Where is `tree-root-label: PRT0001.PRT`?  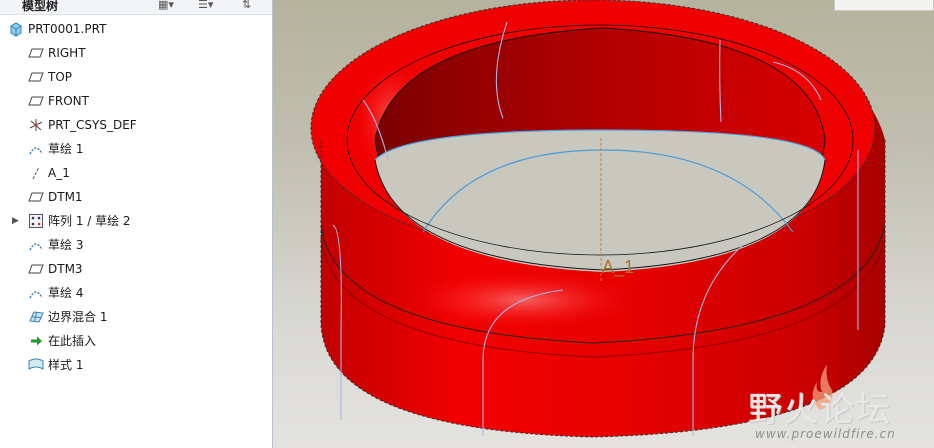
tree-root-label: PRT0001.PRT is located at coordinates (67, 29).